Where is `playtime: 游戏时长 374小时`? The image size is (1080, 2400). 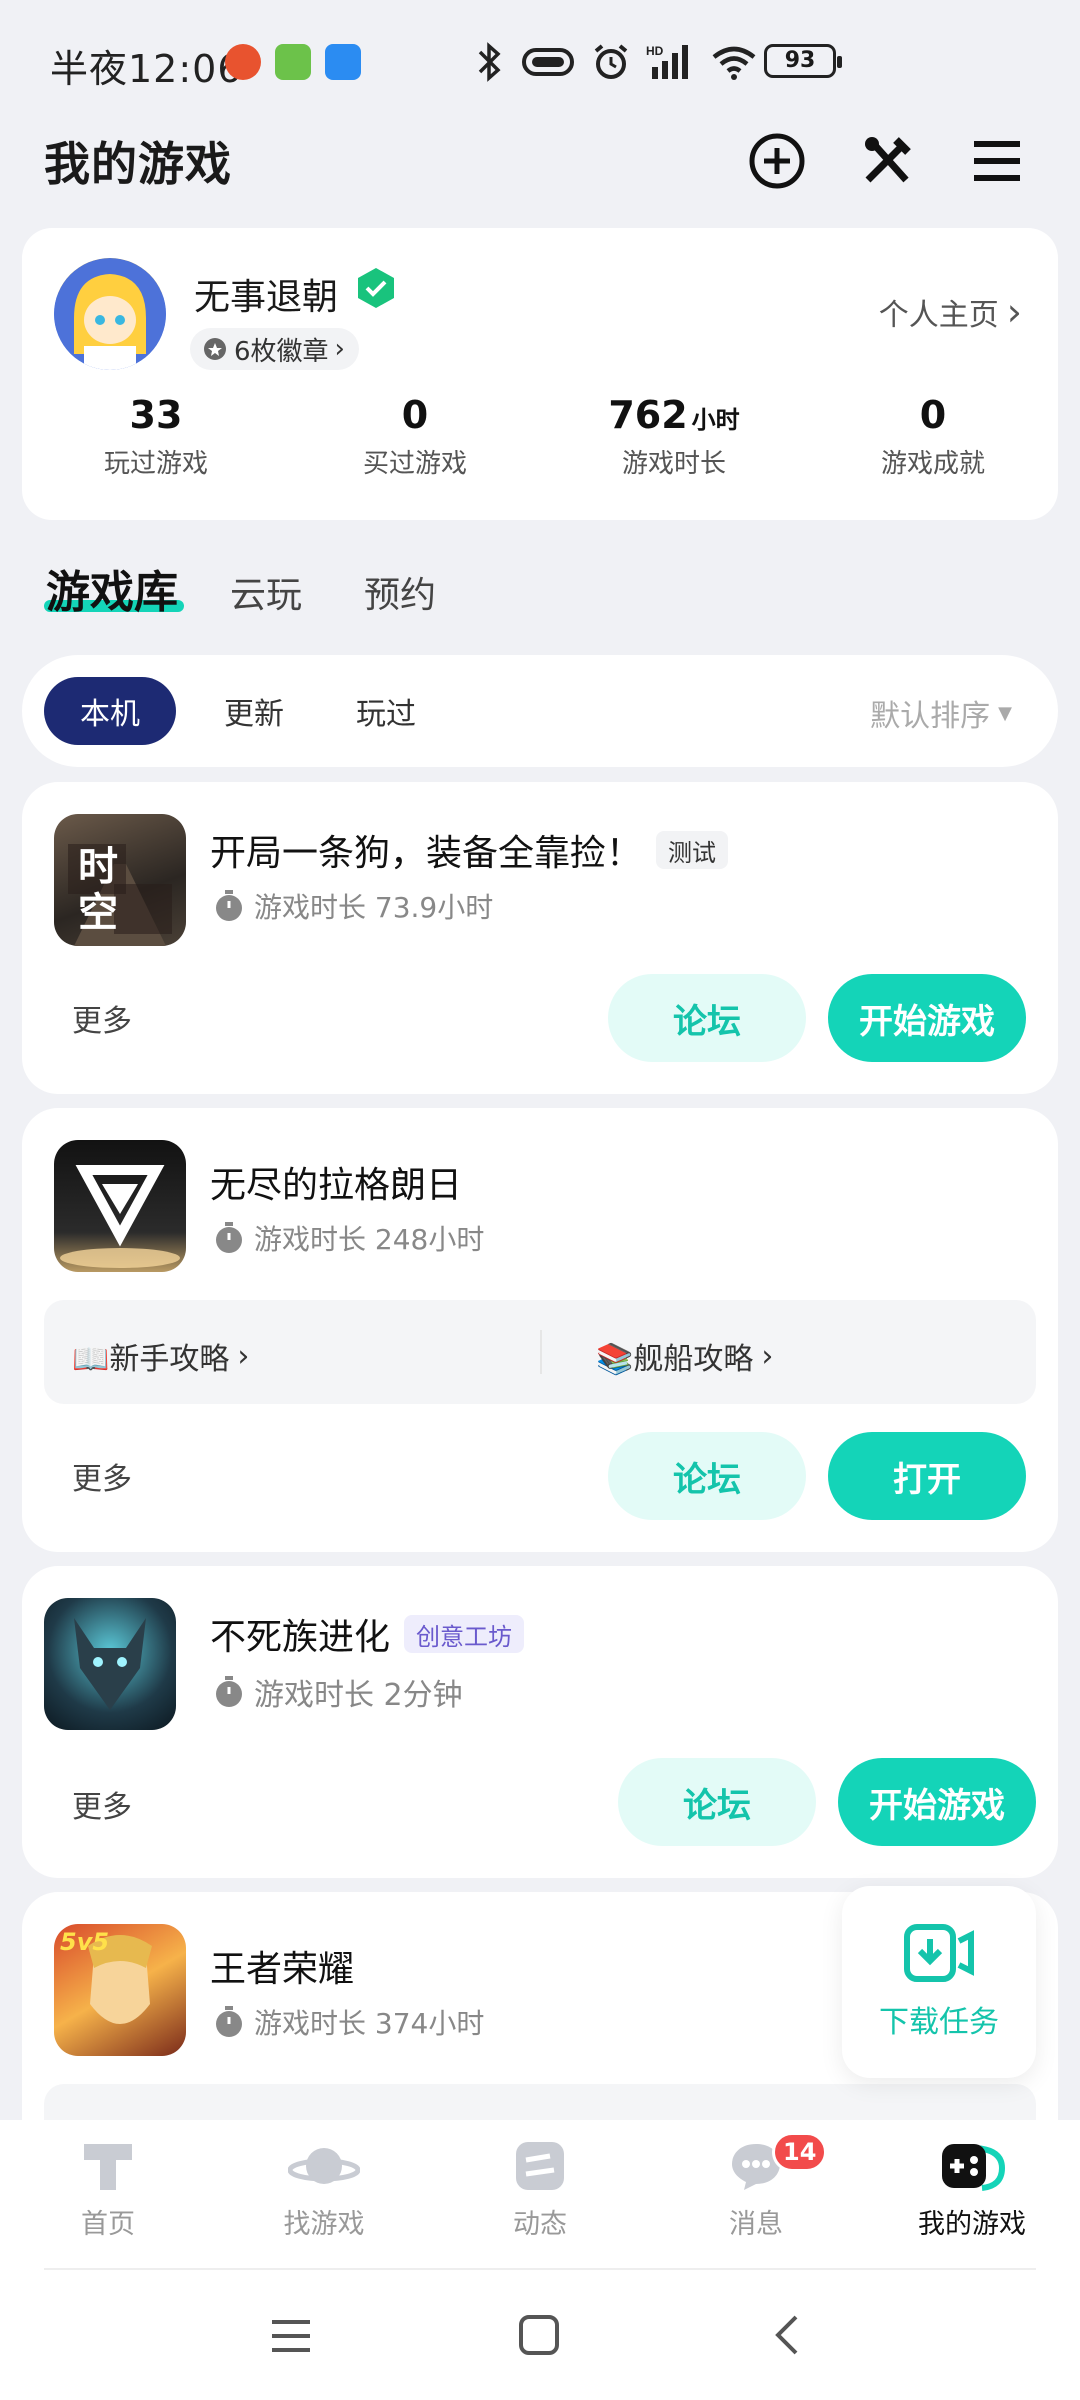 playtime: 游戏时长 374小时 is located at coordinates (349, 2022).